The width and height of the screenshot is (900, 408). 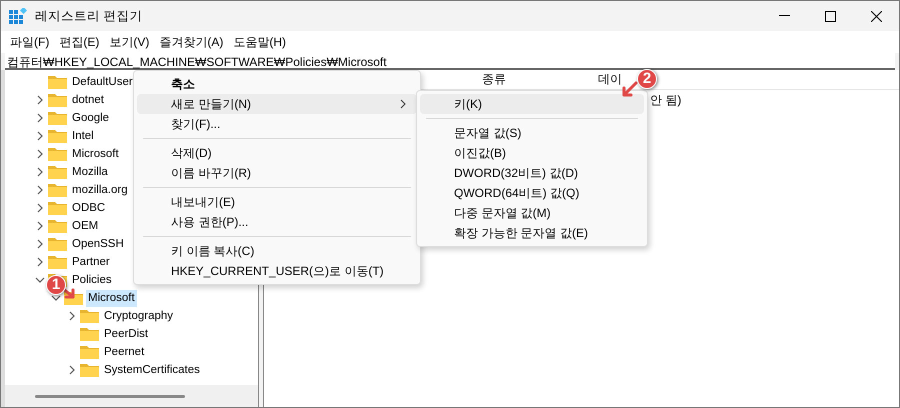 I want to click on chevron-right-icon, so click(x=403, y=104).